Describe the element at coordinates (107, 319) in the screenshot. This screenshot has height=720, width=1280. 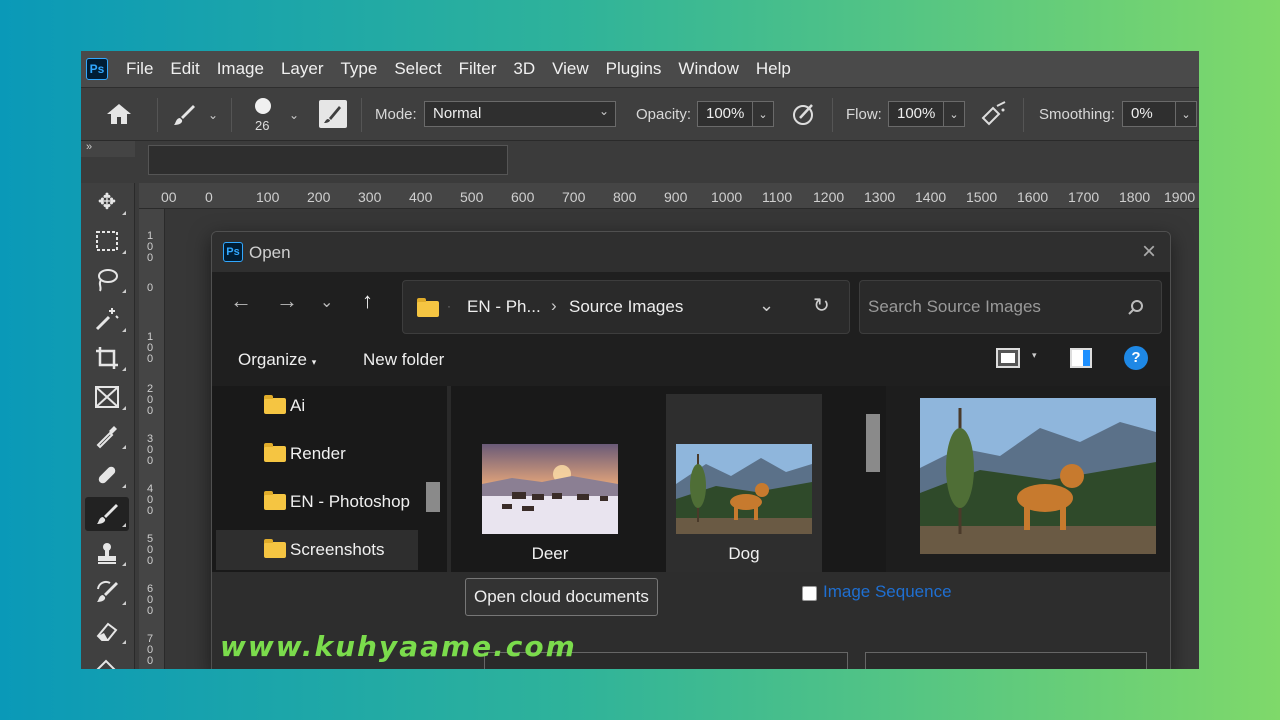
I see `magic-wand-tool-icon` at that location.